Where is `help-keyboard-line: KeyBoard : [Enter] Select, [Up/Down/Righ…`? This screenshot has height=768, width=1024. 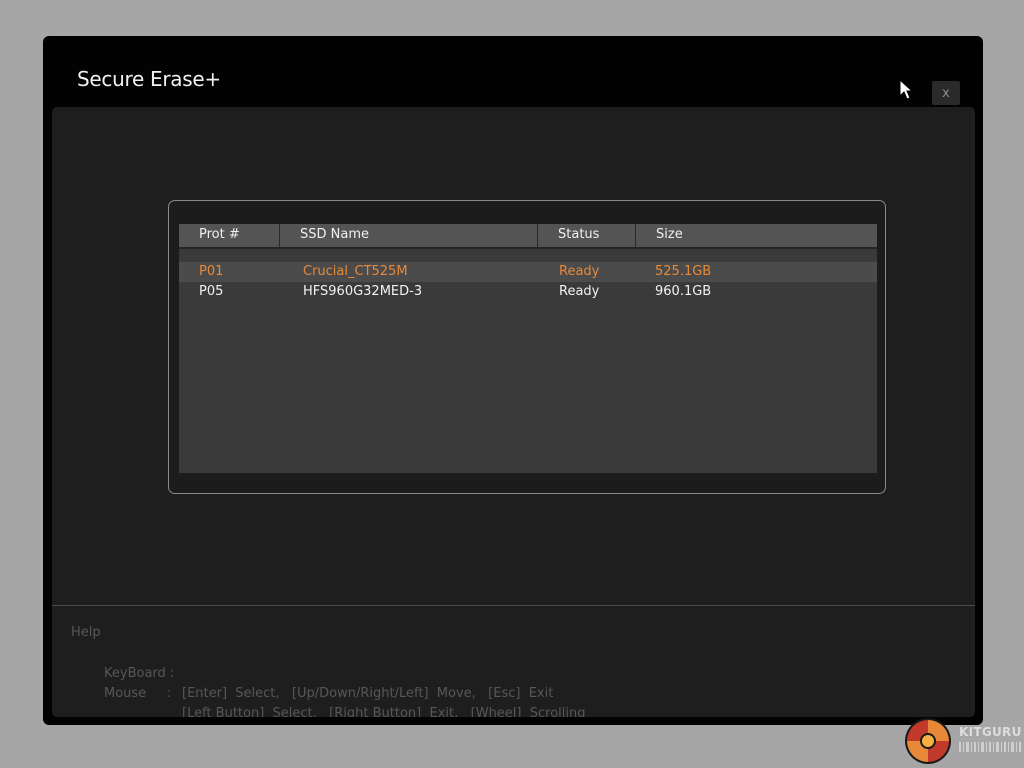 help-keyboard-line: KeyBoard : [Enter] Select, [Up/Down/Righ… is located at coordinates (312, 672).